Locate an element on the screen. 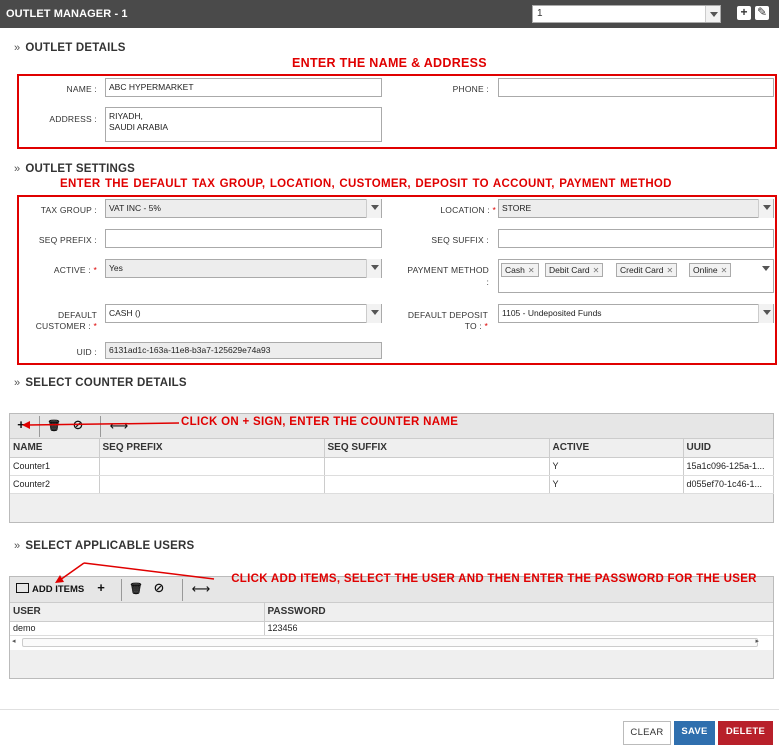  clear-button: CLEAR is located at coordinates (647, 733).